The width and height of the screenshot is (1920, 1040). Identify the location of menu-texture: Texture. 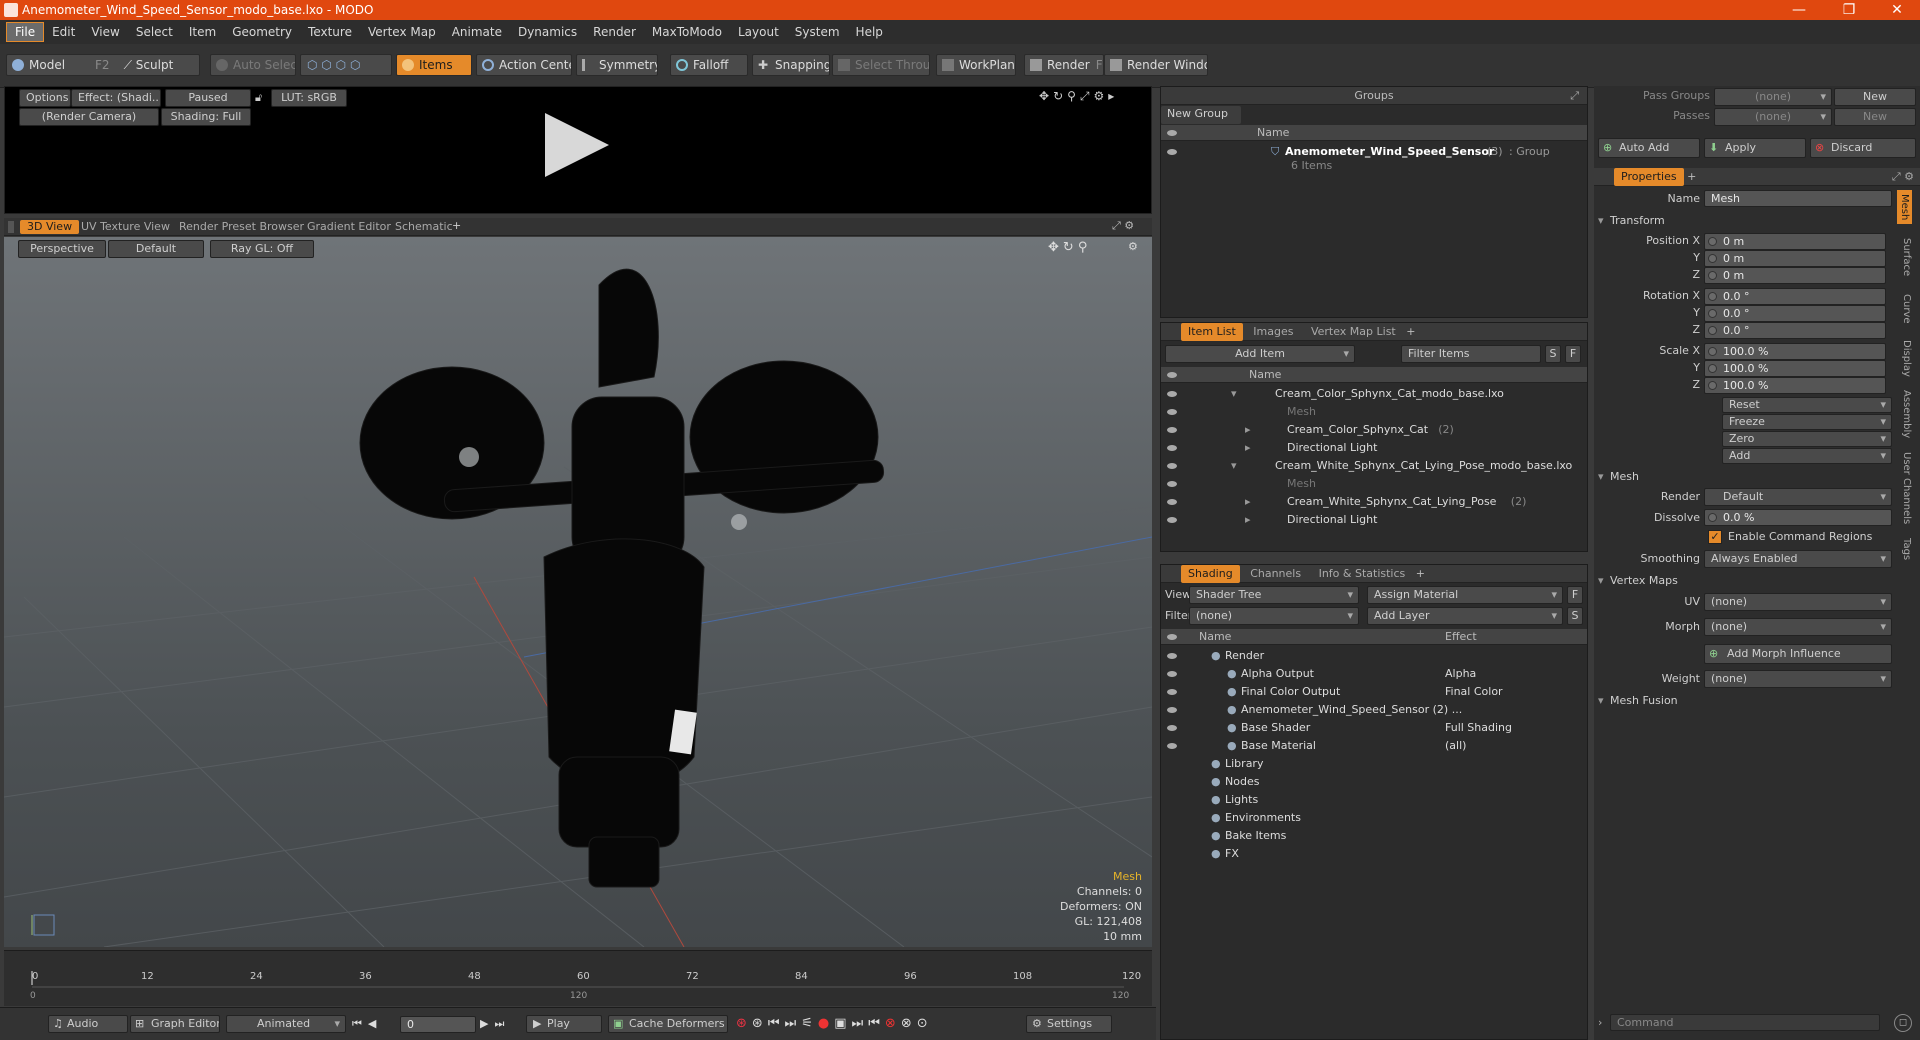
(330, 32).